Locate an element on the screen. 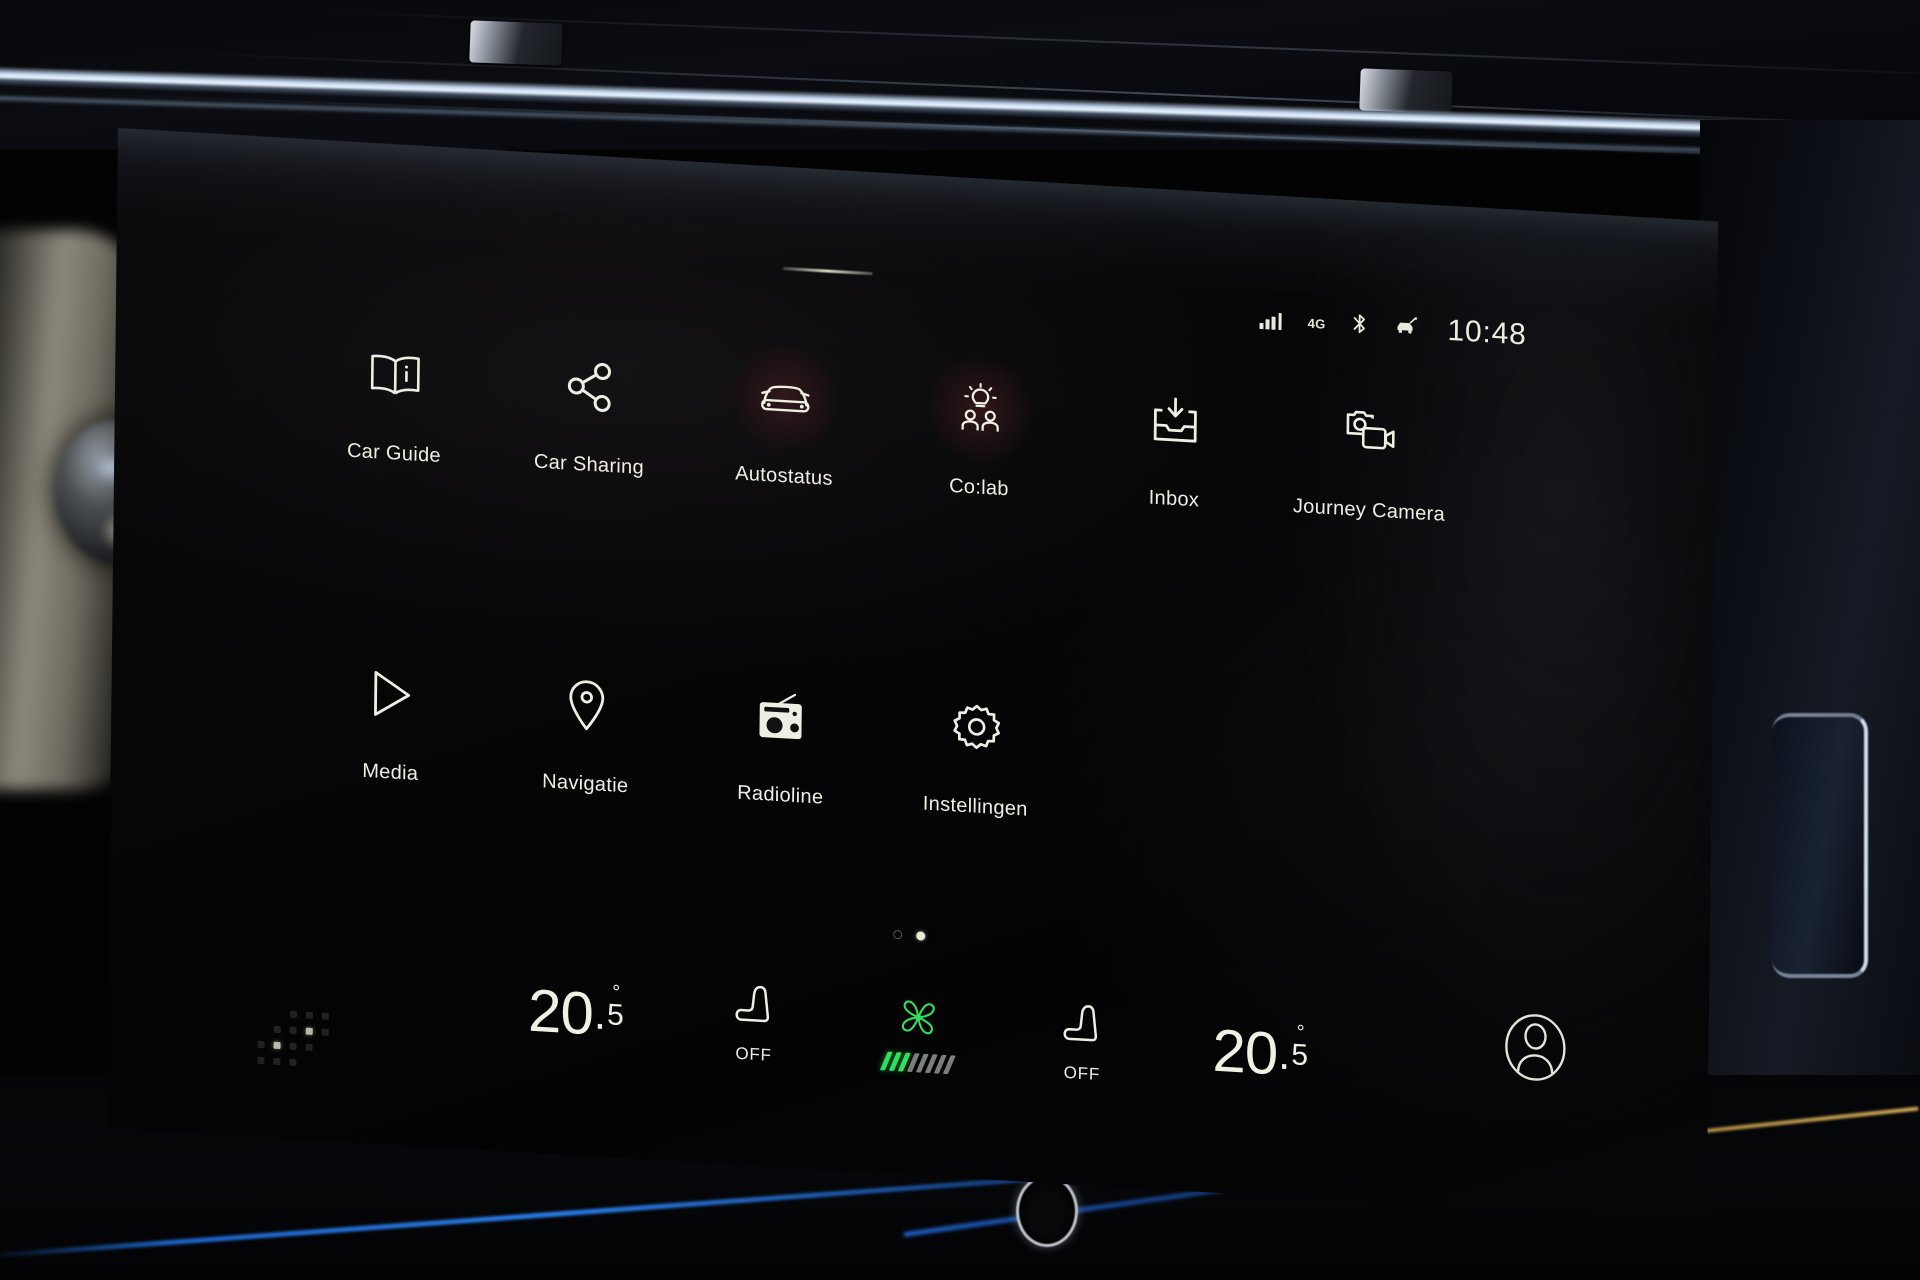 The width and height of the screenshot is (1920, 1280). passenger-temp-fraction: 5 is located at coordinates (1300, 1055).